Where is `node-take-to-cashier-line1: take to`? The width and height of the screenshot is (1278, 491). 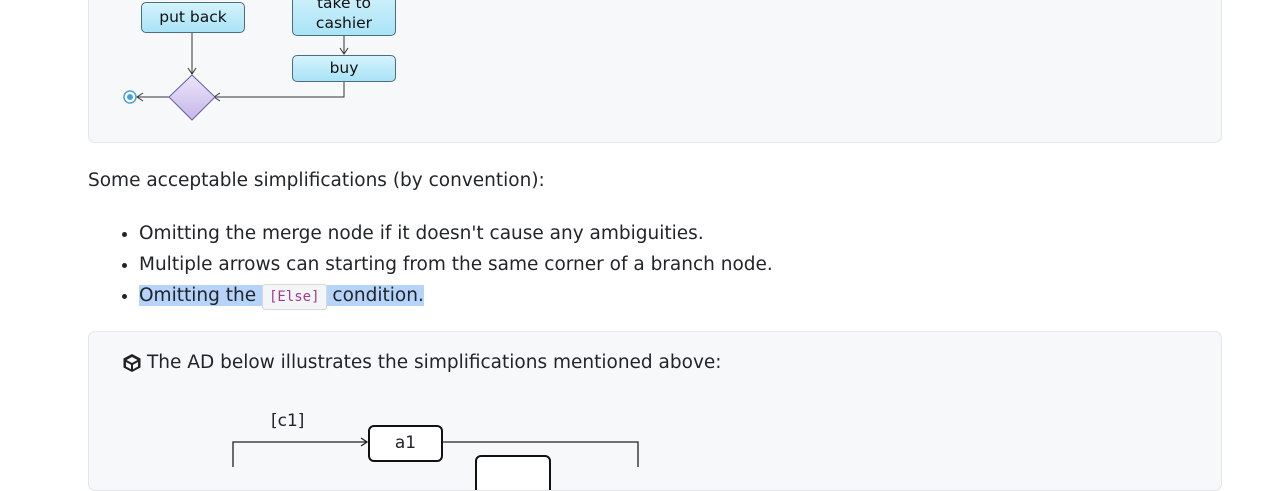
node-take-to-cashier-line1: take to is located at coordinates (344, 6).